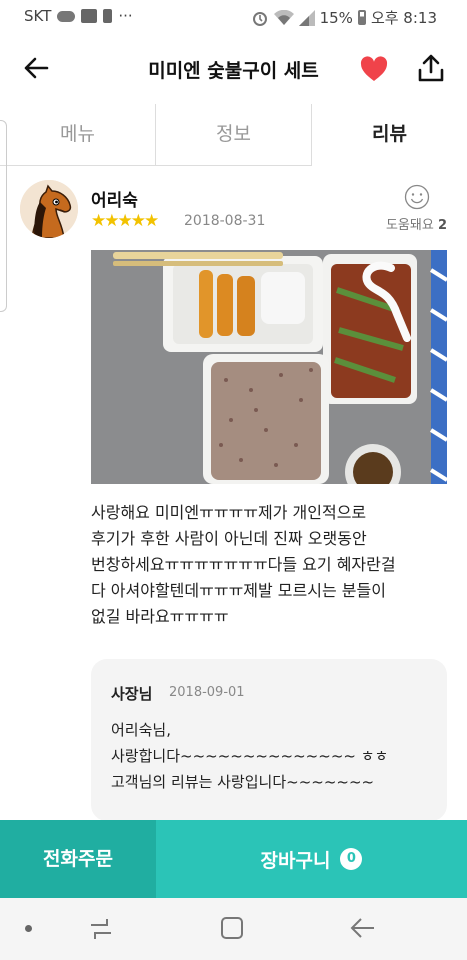 This screenshot has width=467, height=960. Describe the element at coordinates (233, 16) in the screenshot. I see `status-bar: SKT ··· 15% 오후 8:13` at that location.